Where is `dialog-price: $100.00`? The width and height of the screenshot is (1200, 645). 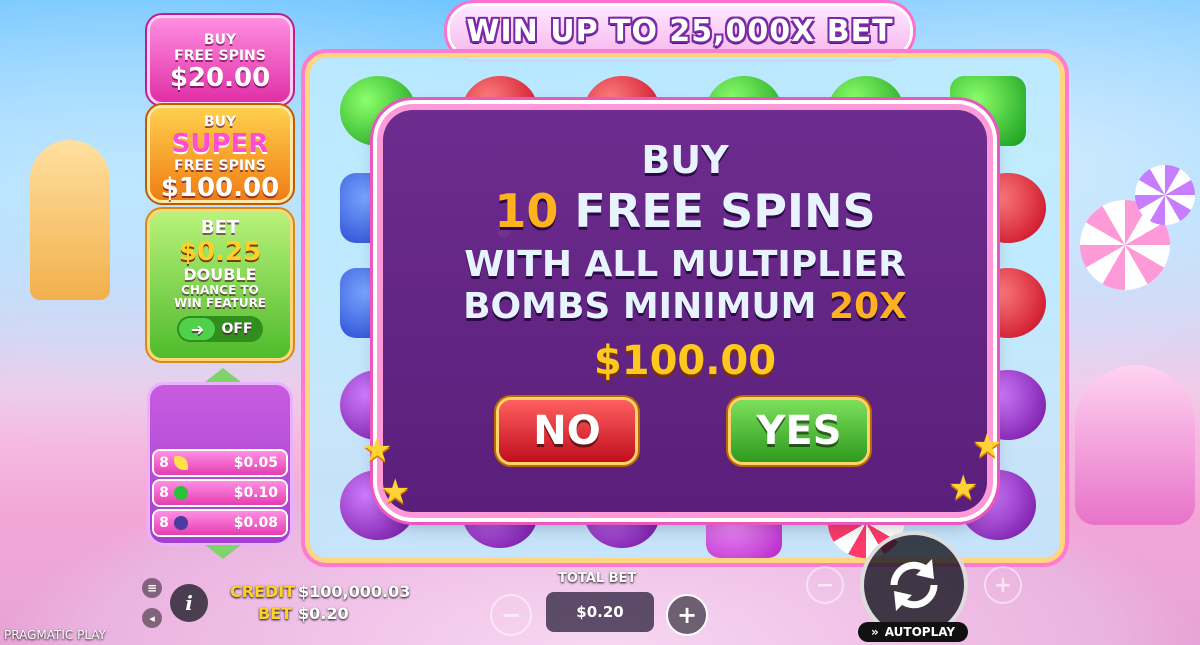 dialog-price: $100.00 is located at coordinates (685, 361).